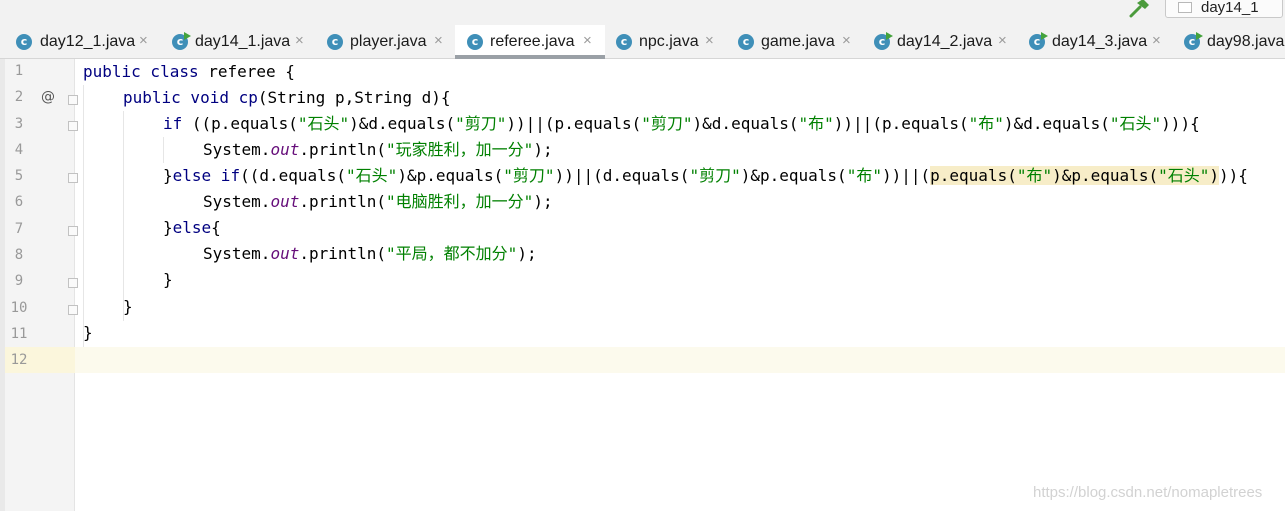  Describe the element at coordinates (19, 281) in the screenshot. I see `line-number: 9` at that location.